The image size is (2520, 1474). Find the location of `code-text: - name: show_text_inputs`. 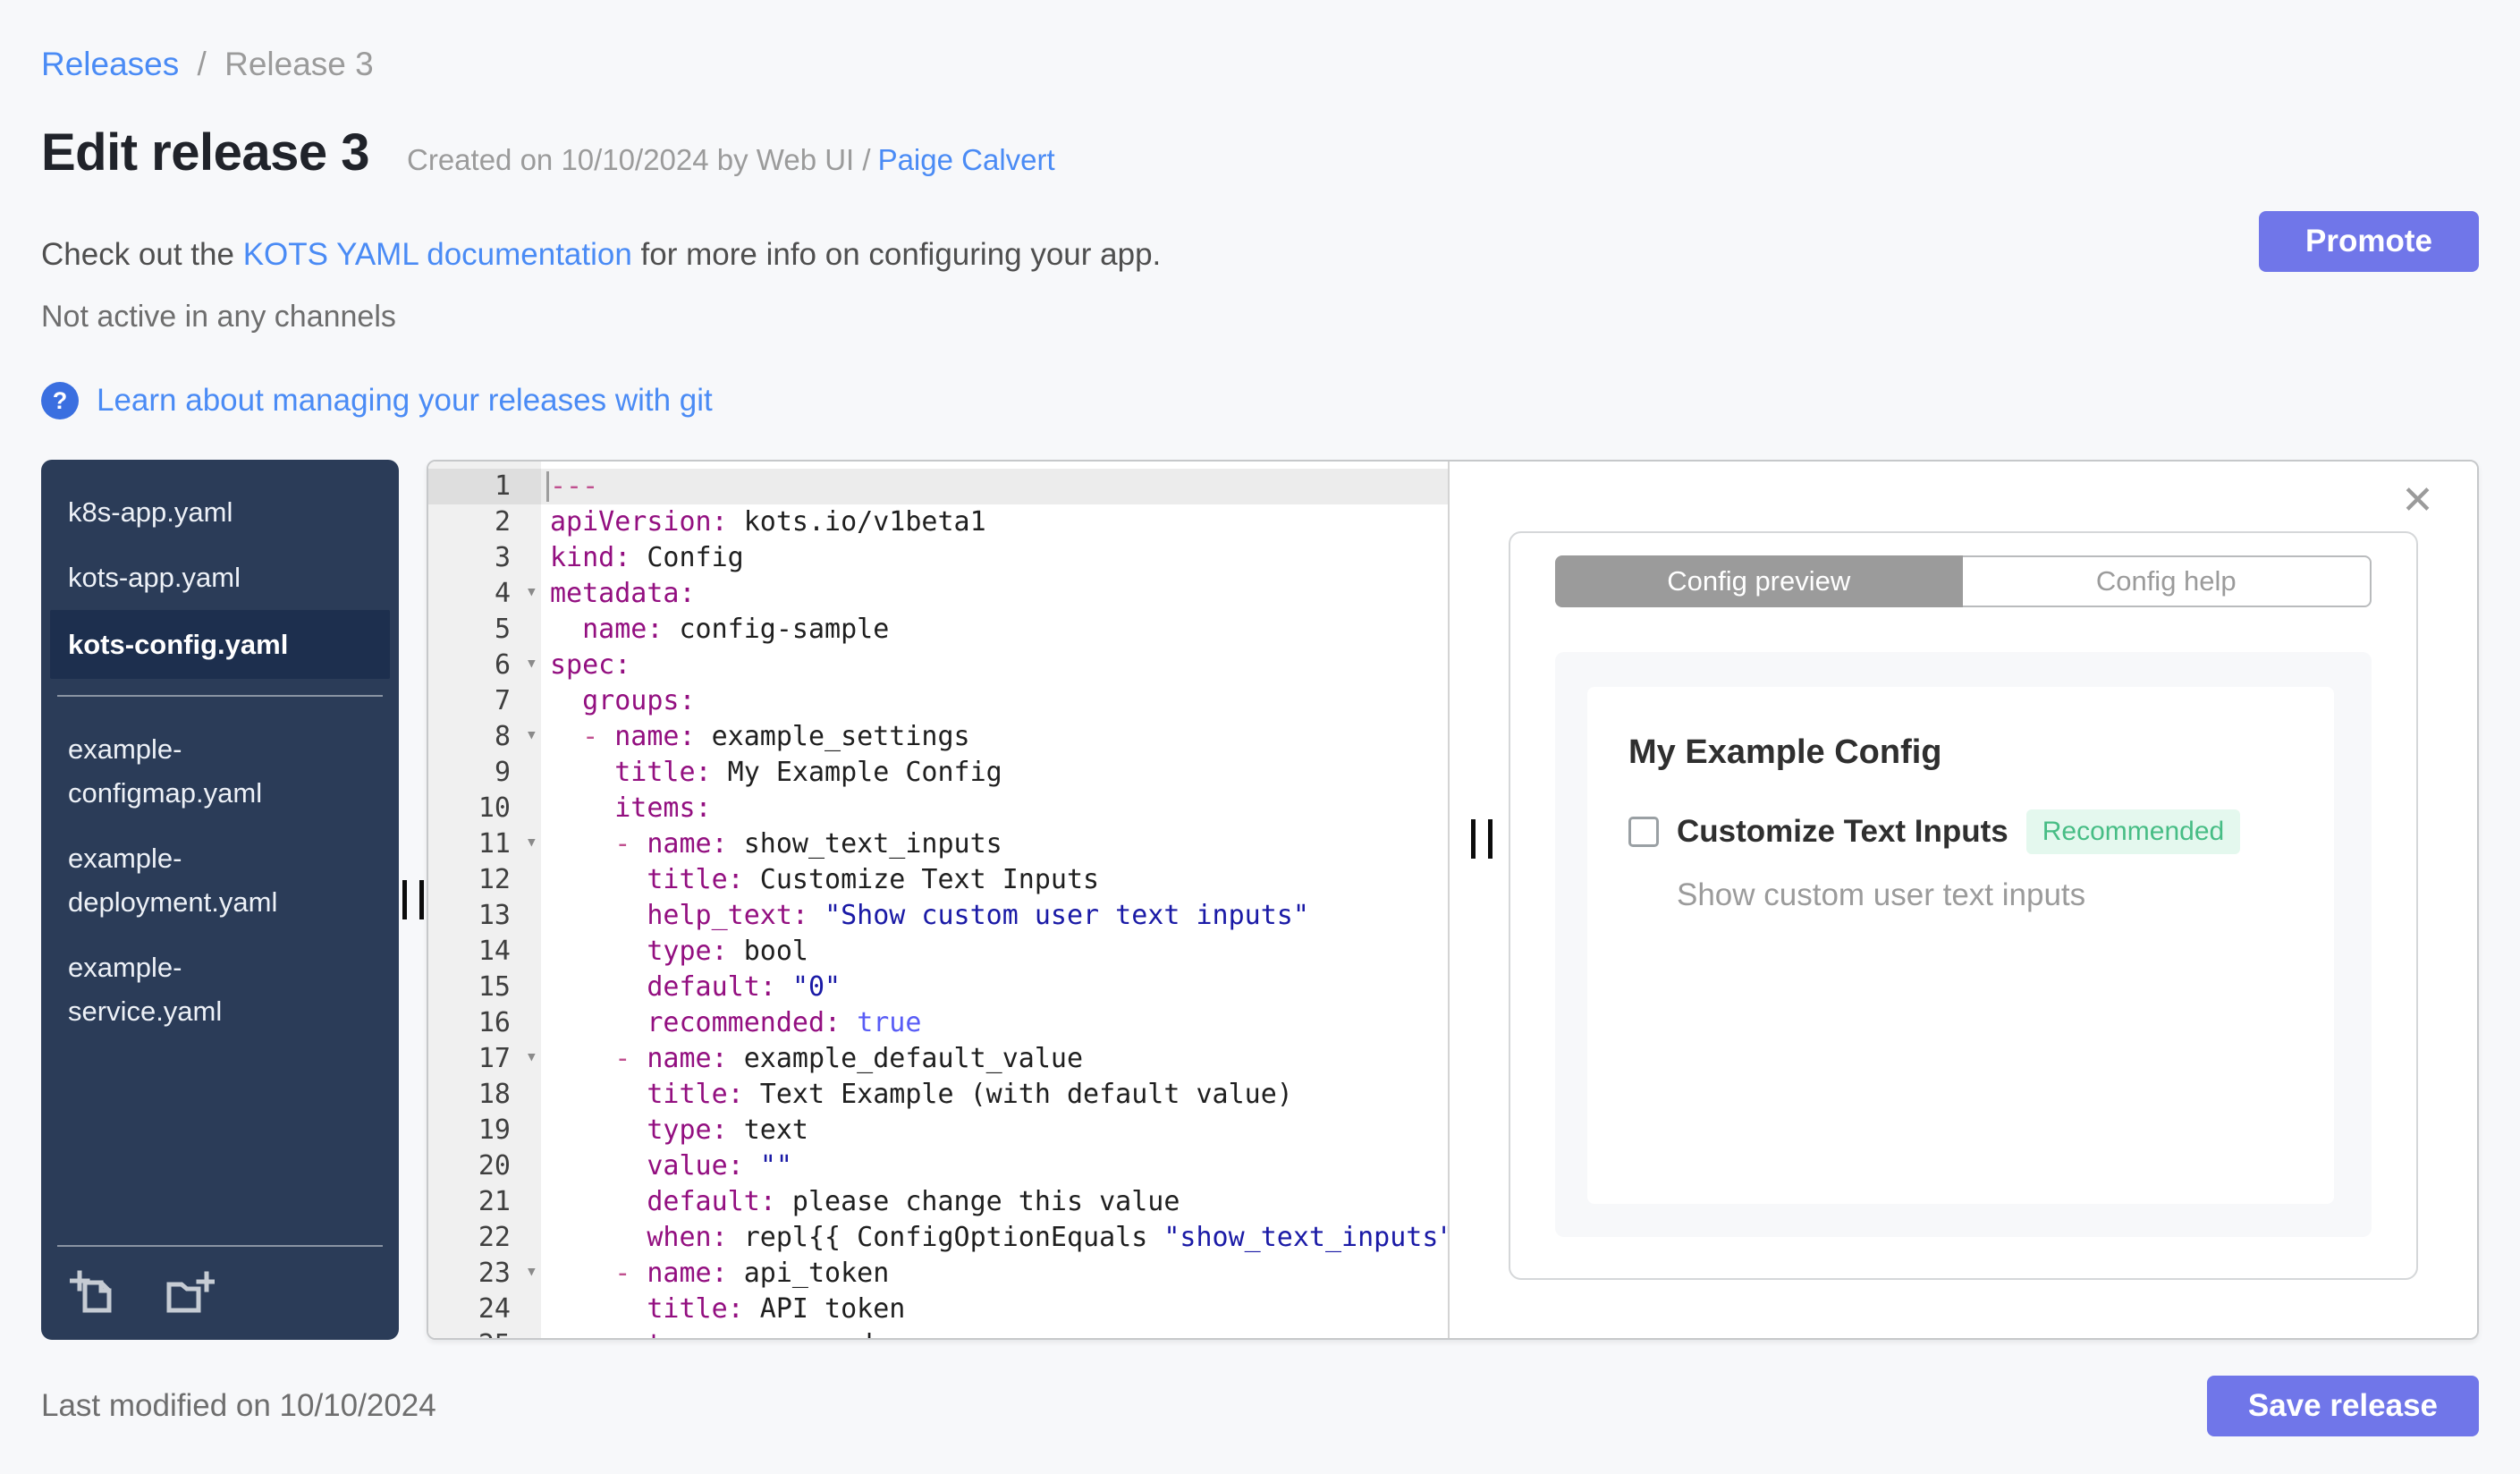

code-text: - name: show_text_inputs is located at coordinates (808, 844).